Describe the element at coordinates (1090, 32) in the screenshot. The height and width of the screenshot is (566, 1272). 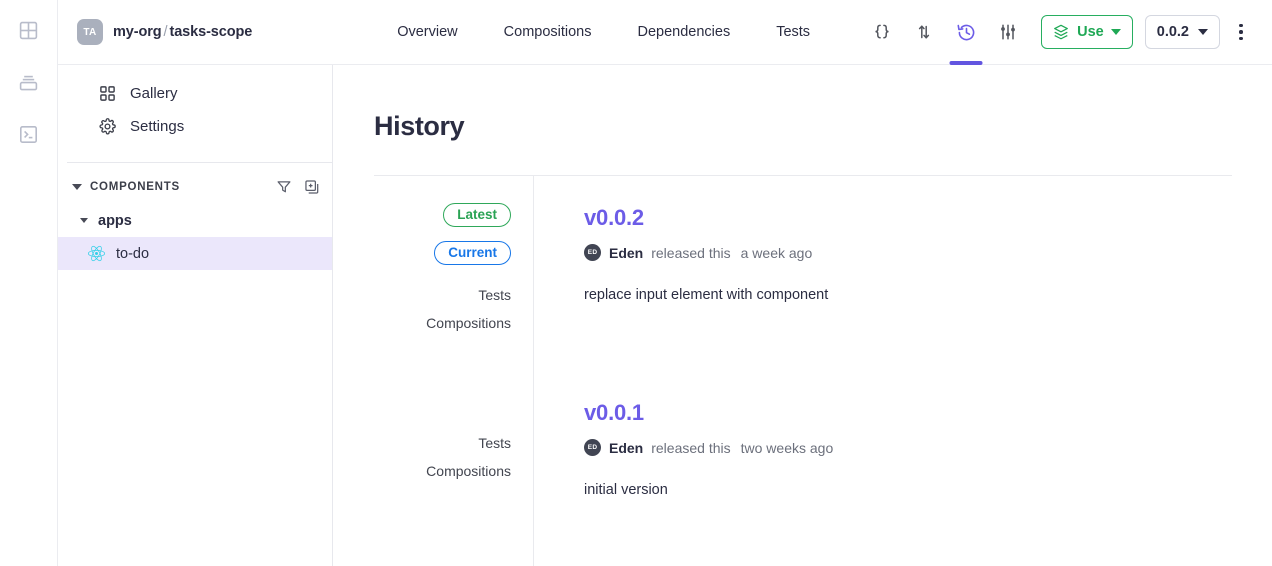
I see `use-button-label: Use` at that location.